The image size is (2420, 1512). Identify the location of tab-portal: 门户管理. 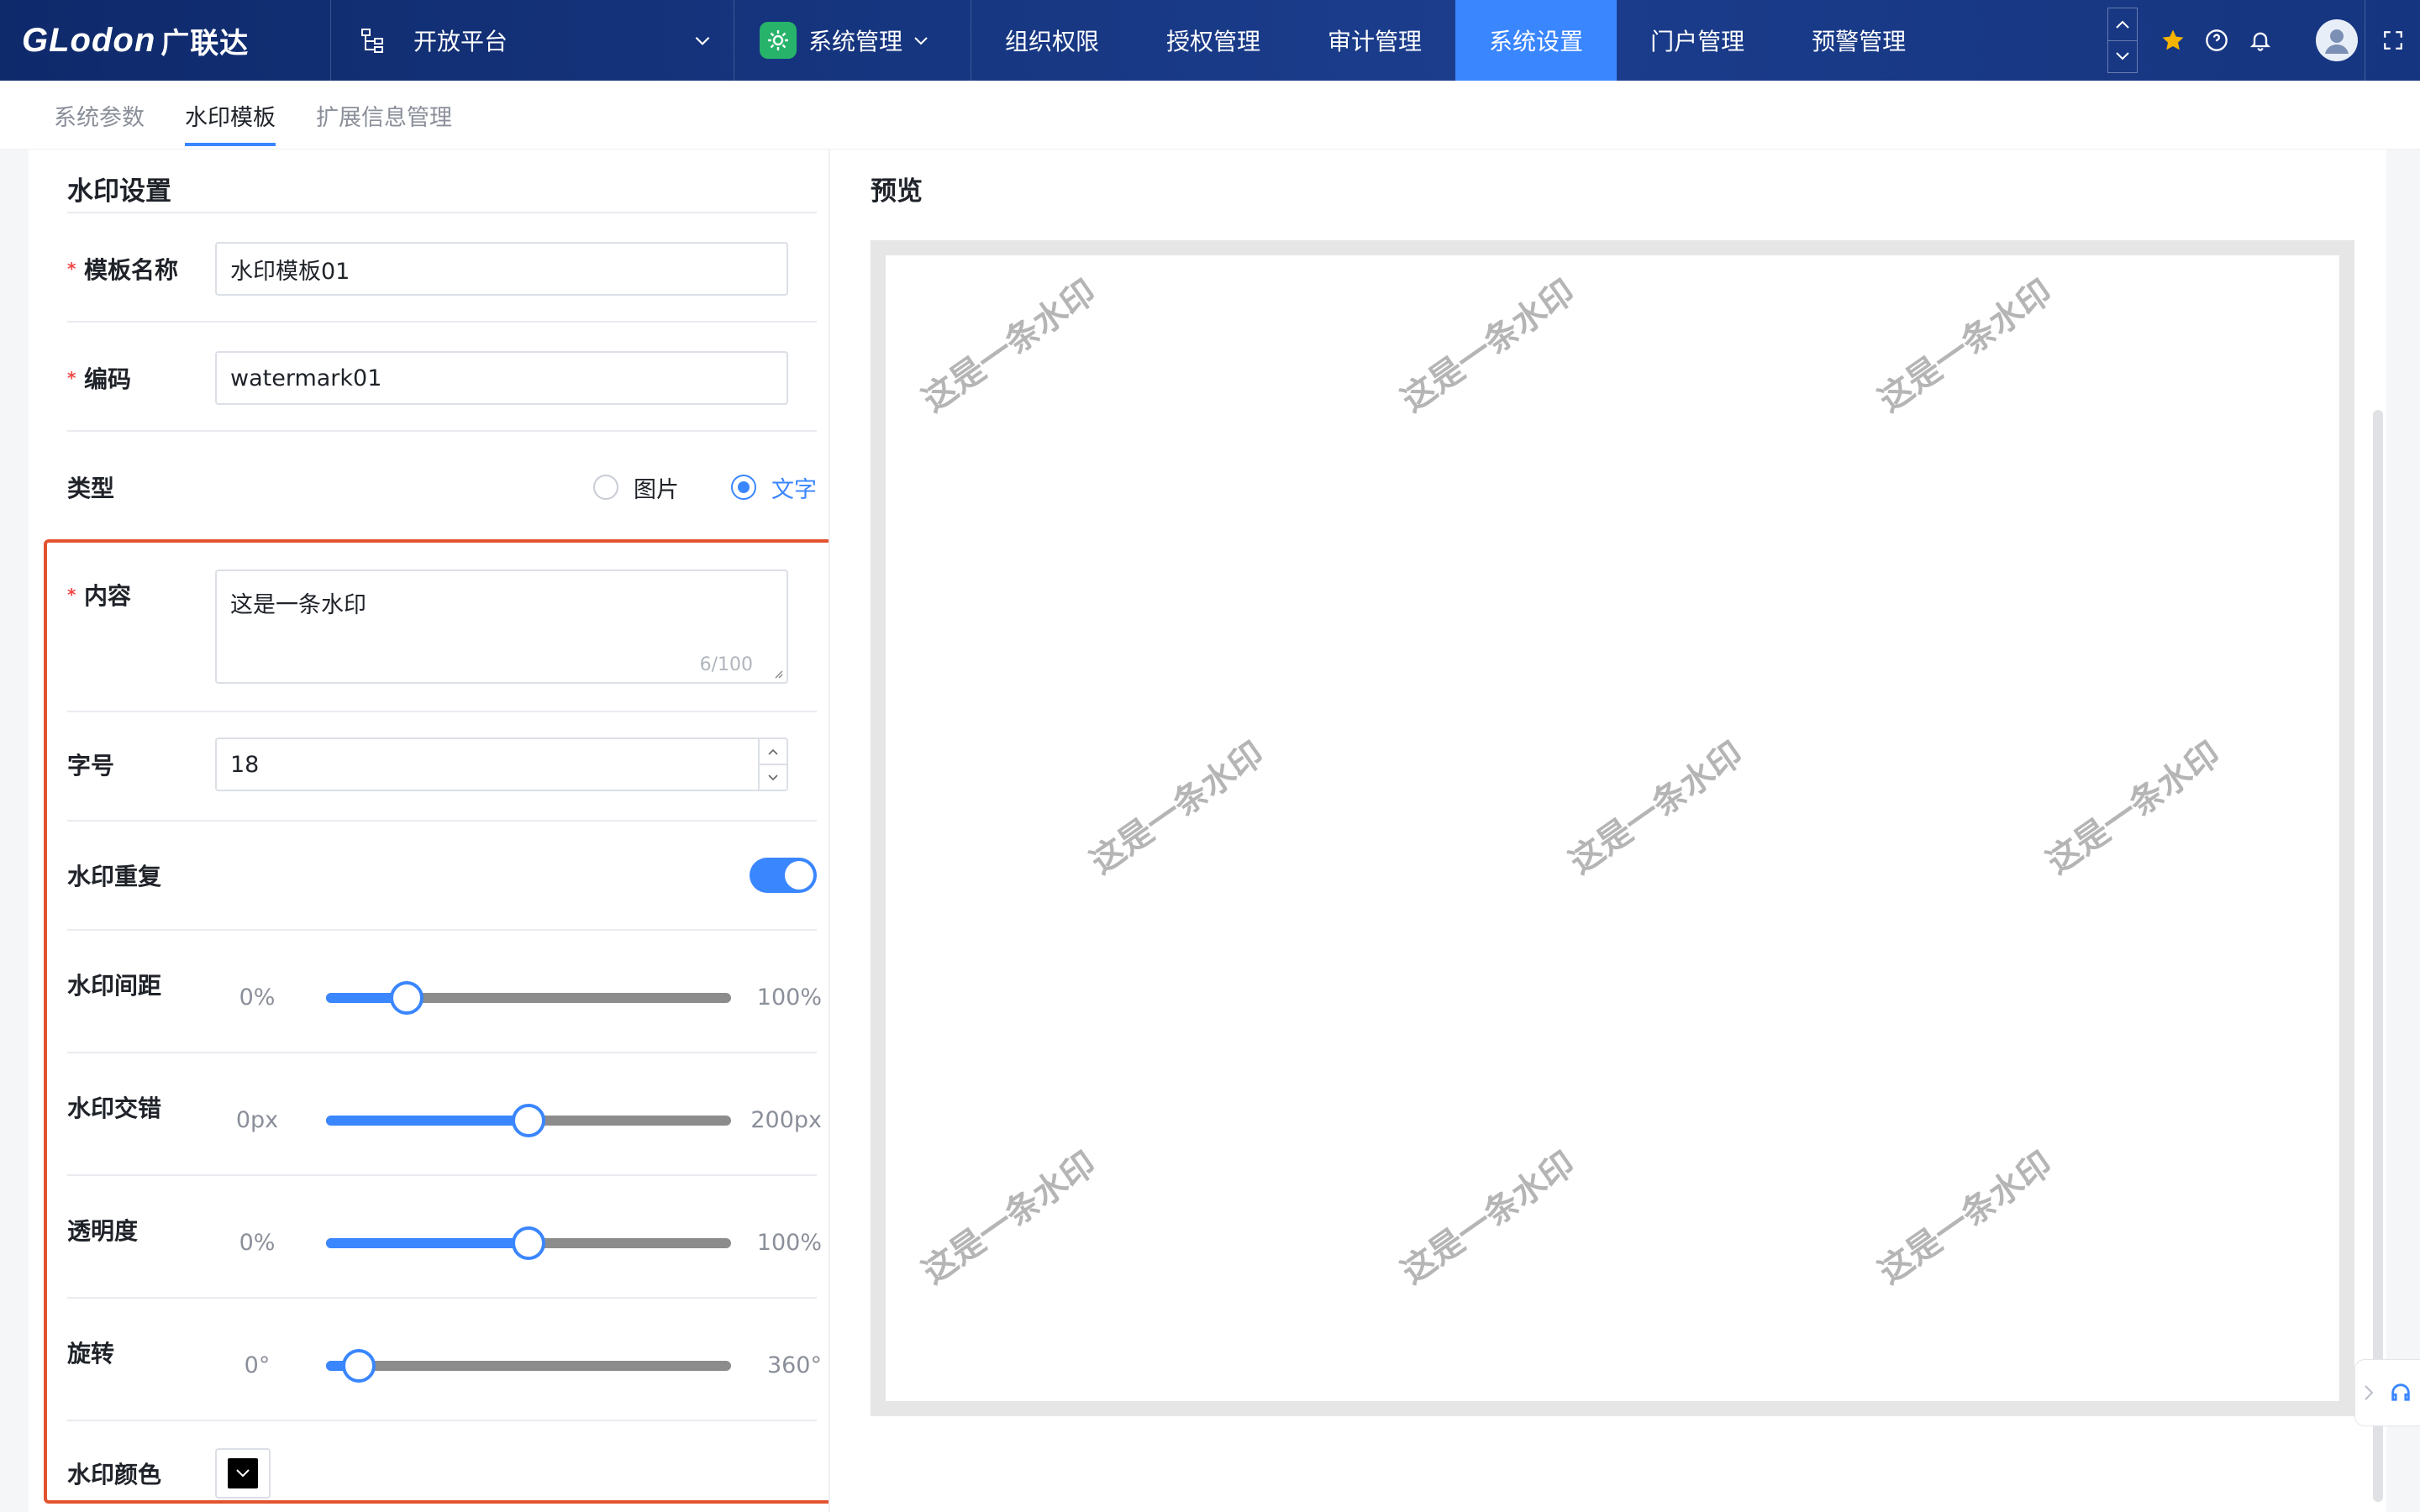
(1697, 40).